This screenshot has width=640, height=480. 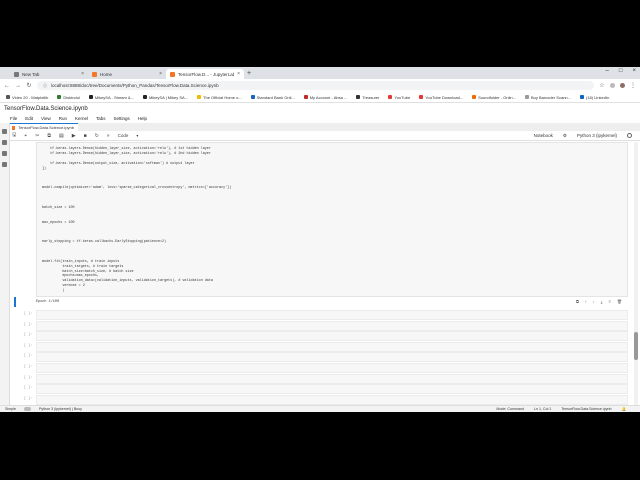 What do you see at coordinates (607, 71) in the screenshot?
I see `minimize-icon: –` at bounding box center [607, 71].